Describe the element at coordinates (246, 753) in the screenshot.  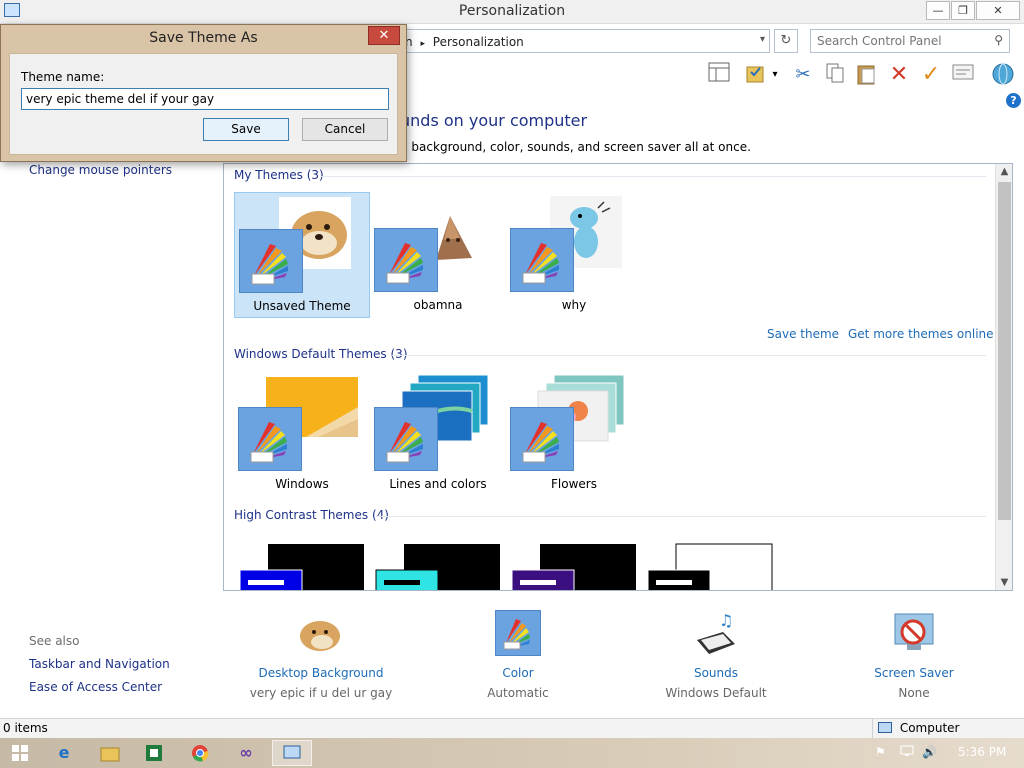
I see `visual-studio-icon: ∞` at that location.